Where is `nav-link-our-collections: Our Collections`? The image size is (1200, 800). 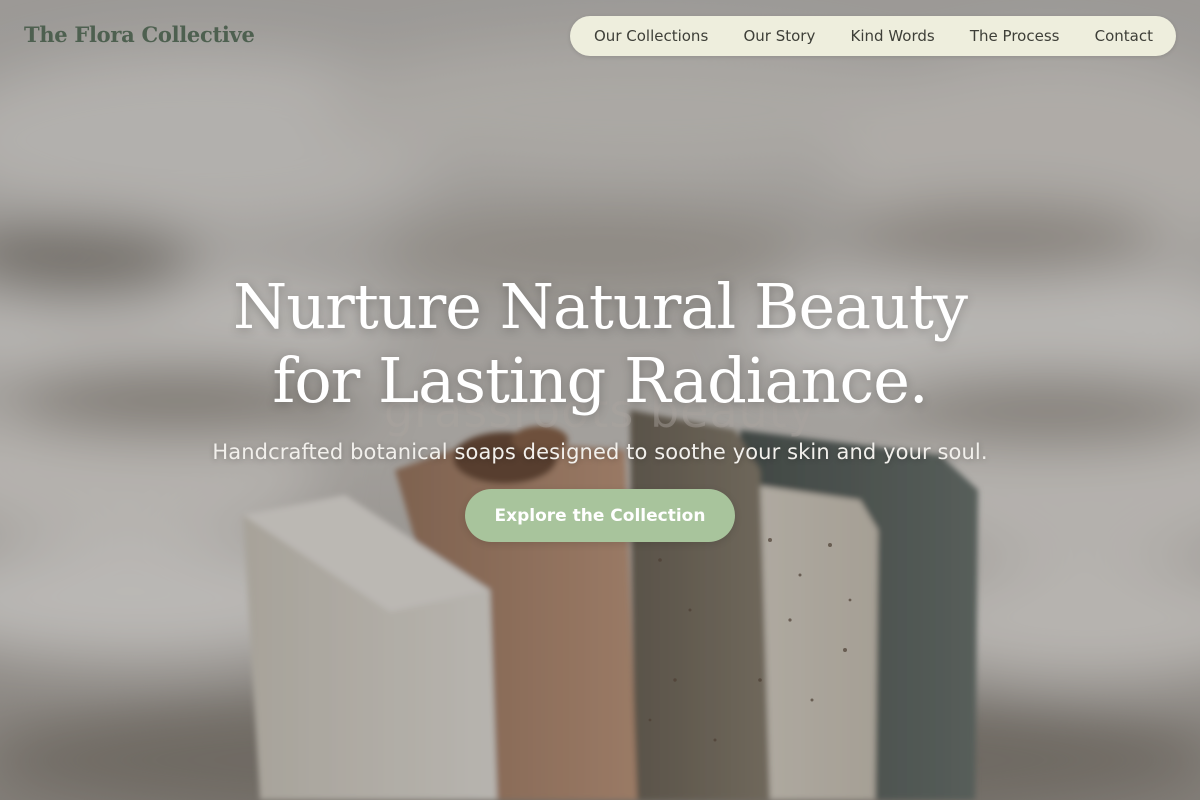
nav-link-our-collections: Our Collections is located at coordinates (651, 36).